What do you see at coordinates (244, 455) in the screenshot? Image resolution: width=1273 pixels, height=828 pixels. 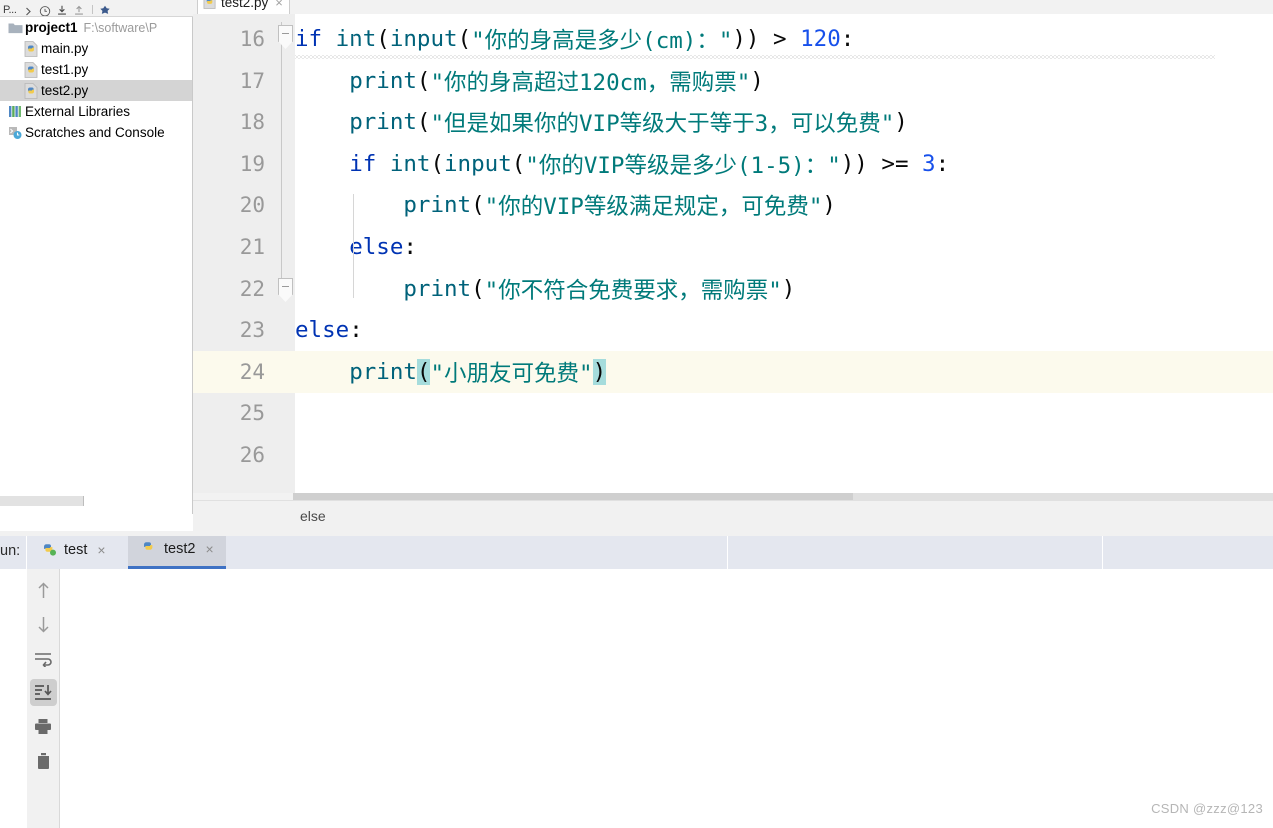 I see `line-number: 26` at bounding box center [244, 455].